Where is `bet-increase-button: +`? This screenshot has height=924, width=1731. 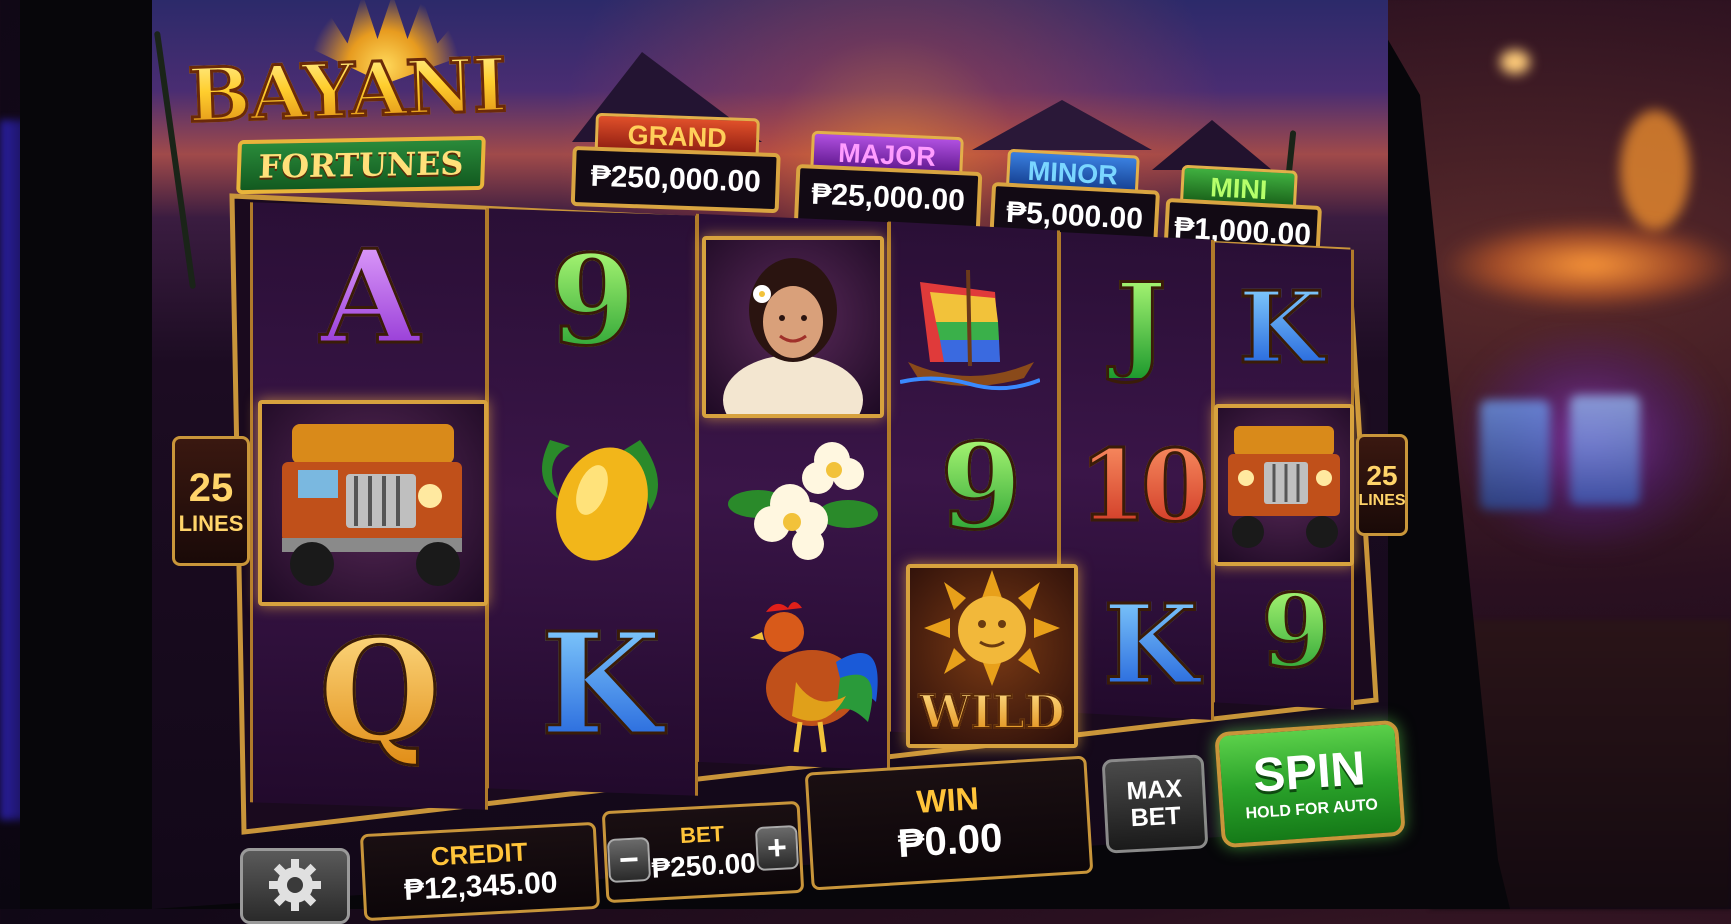 bet-increase-button: + is located at coordinates (777, 848).